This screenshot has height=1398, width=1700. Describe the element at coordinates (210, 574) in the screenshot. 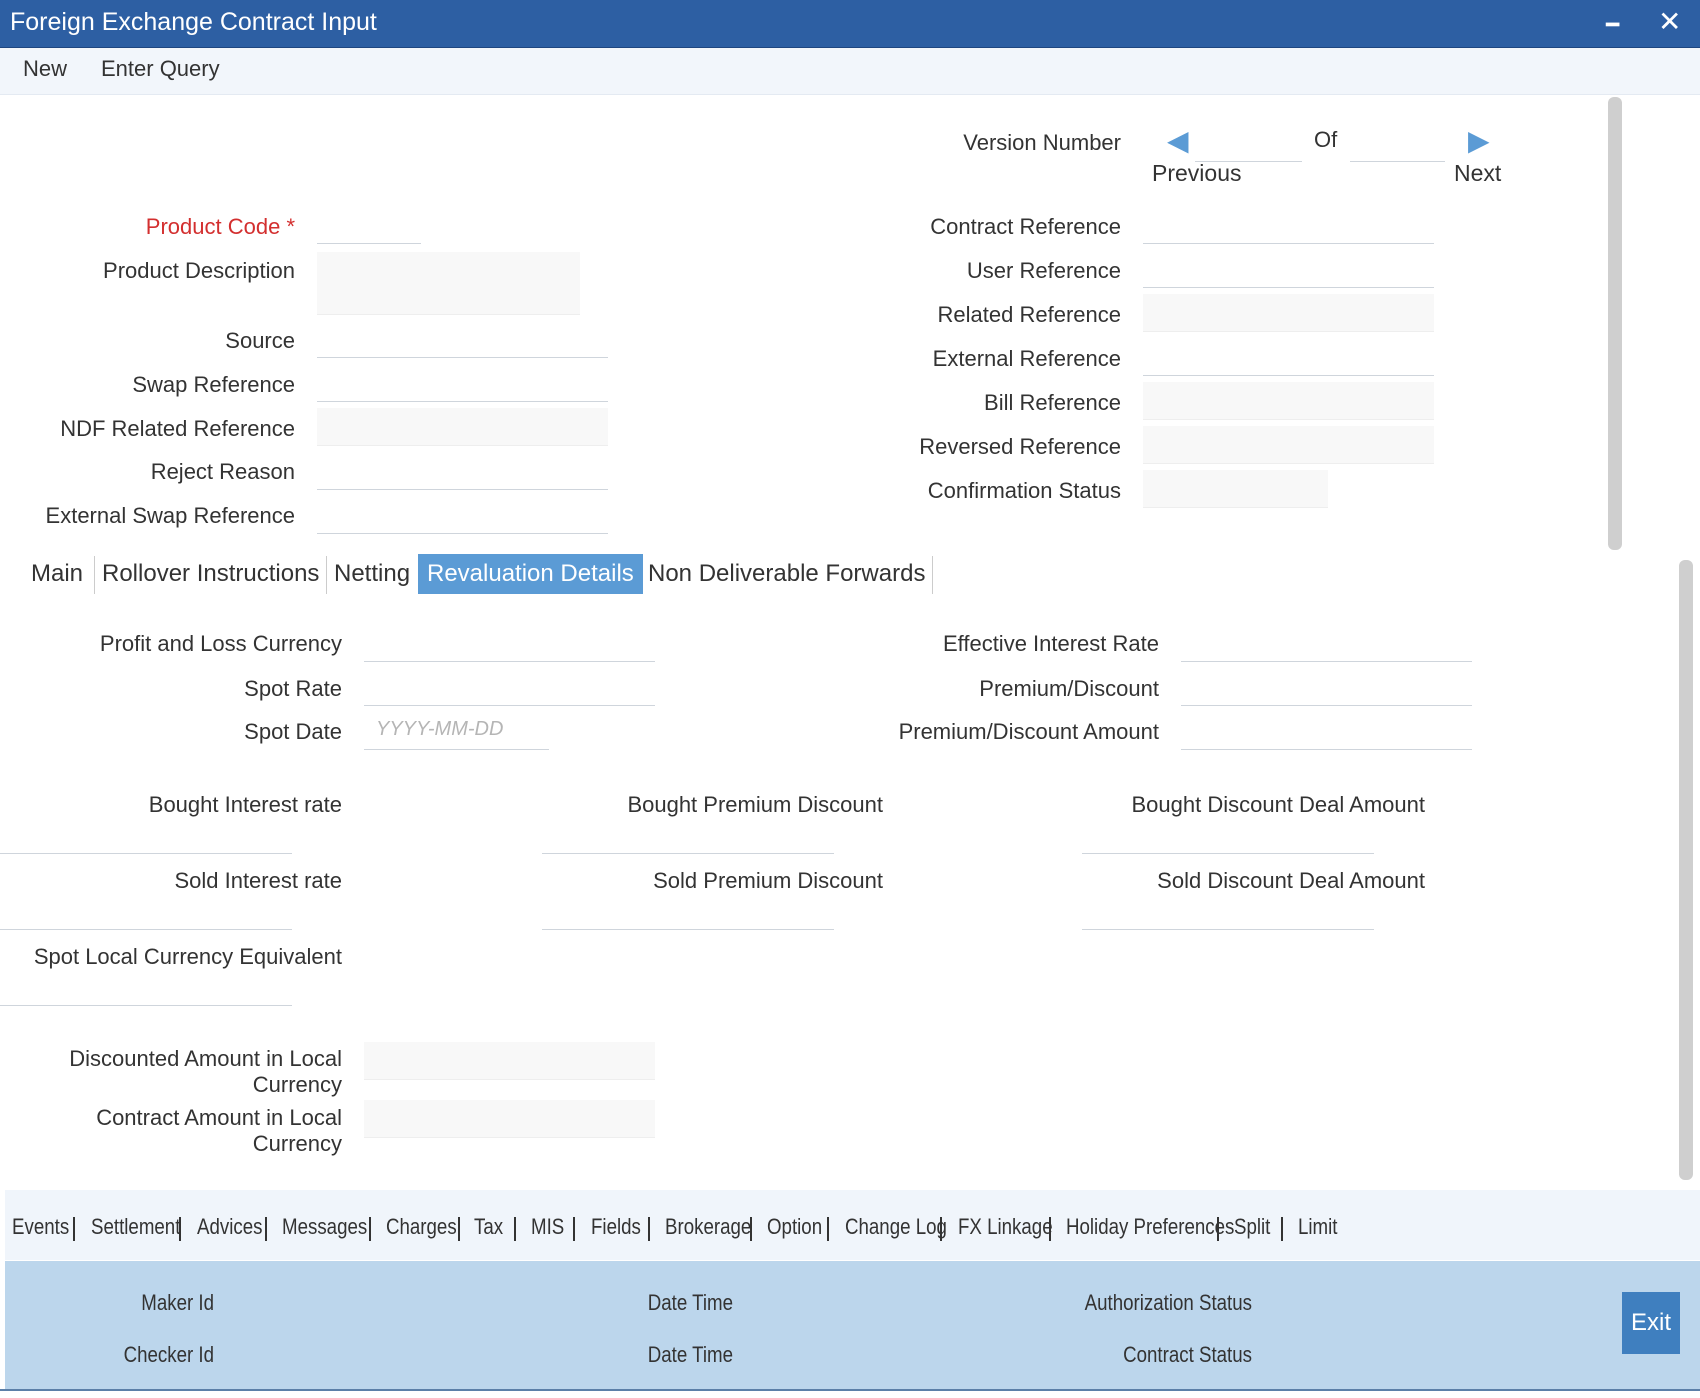

I see `tab-rollover-instructions: Rollover Instructions` at that location.